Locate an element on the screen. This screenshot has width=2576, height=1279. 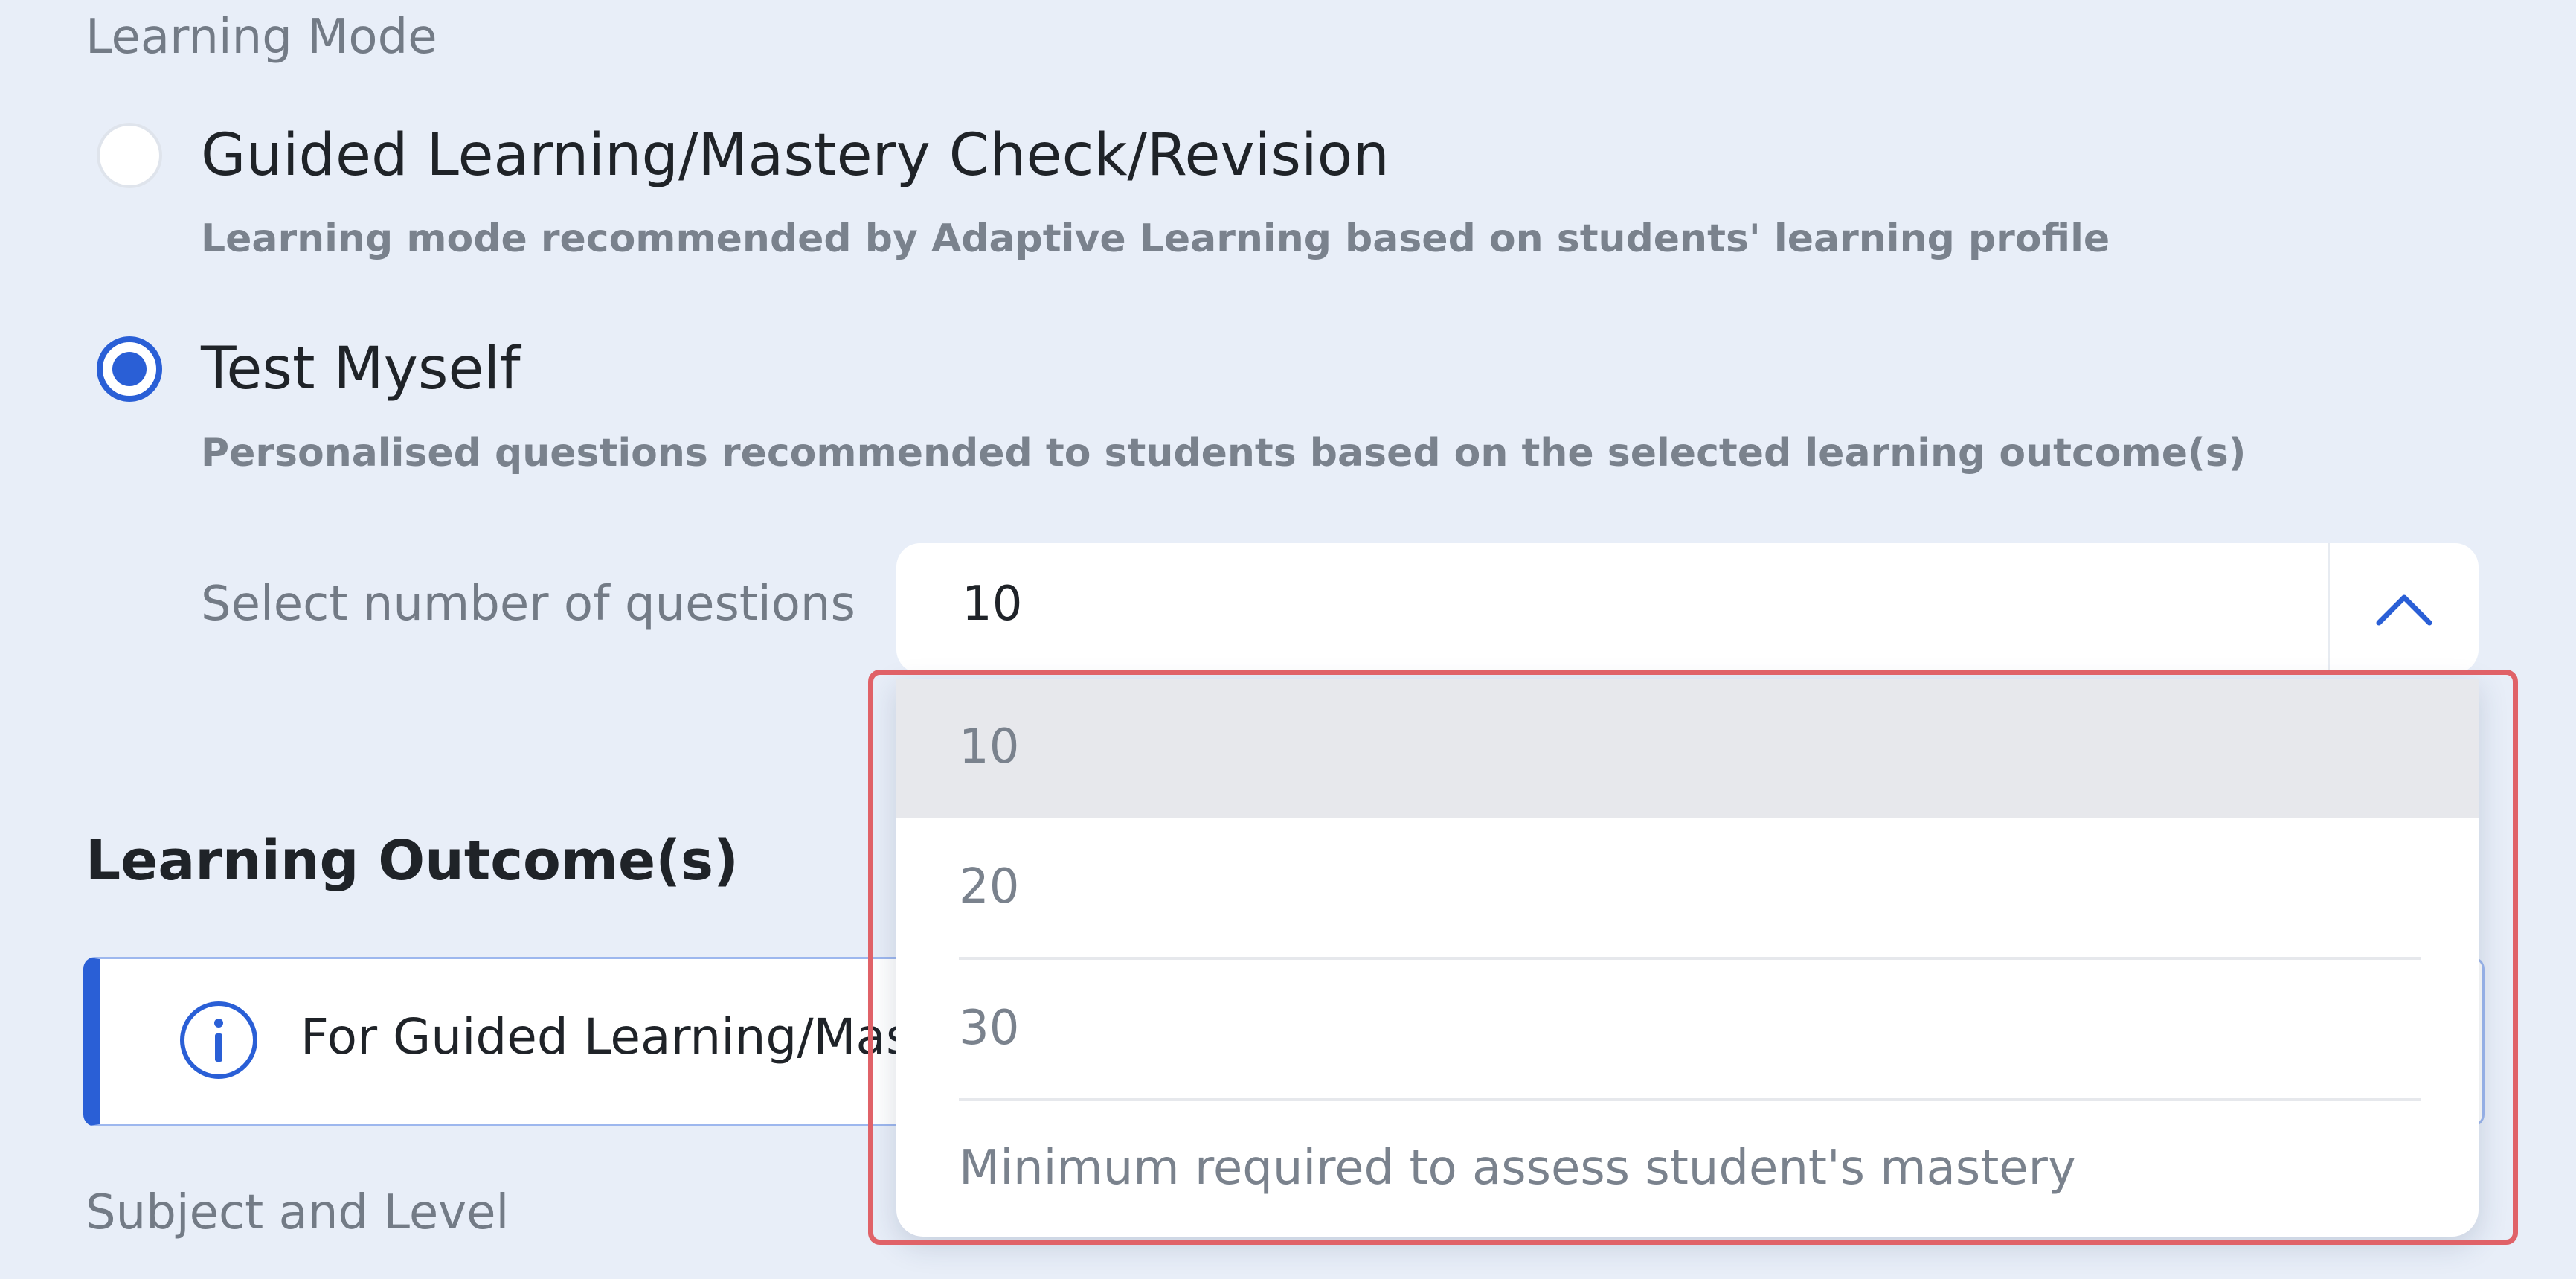
guided-learning-radio is located at coordinates (129, 155).